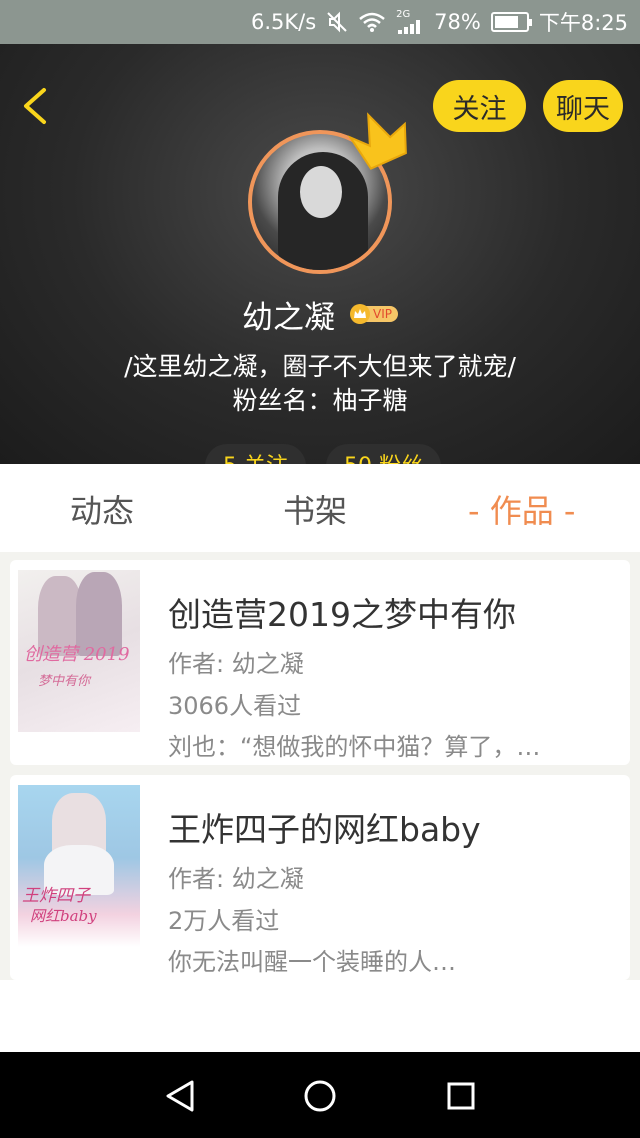 The width and height of the screenshot is (640, 1138). I want to click on battery-percent: 78%, so click(457, 22).